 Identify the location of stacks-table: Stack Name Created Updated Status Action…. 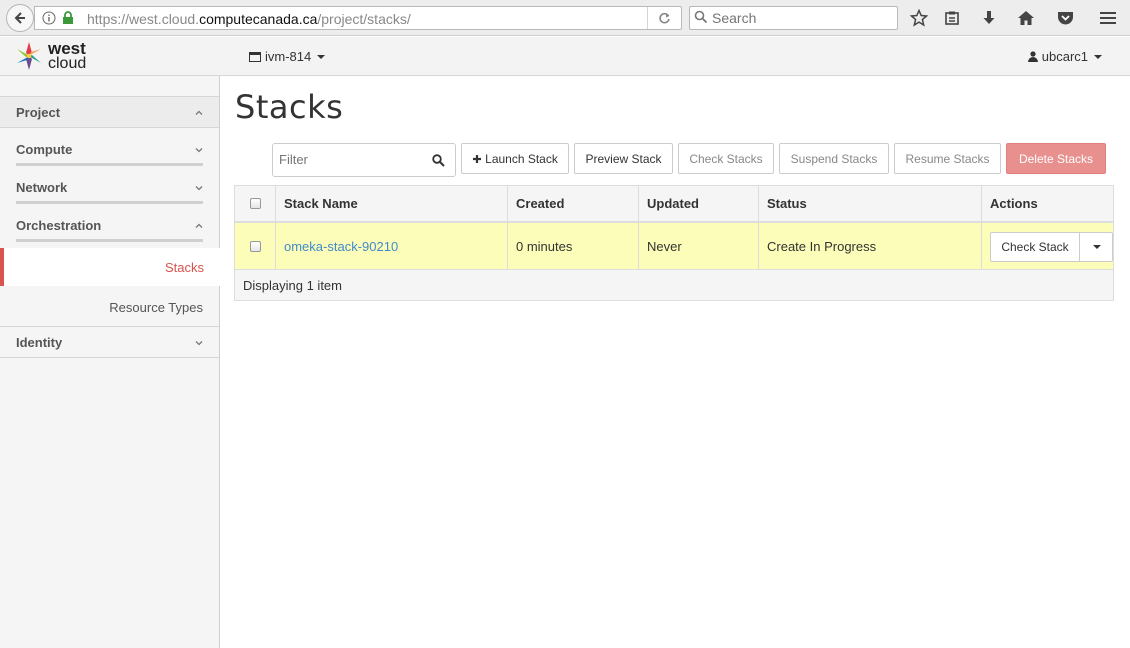
(674, 243).